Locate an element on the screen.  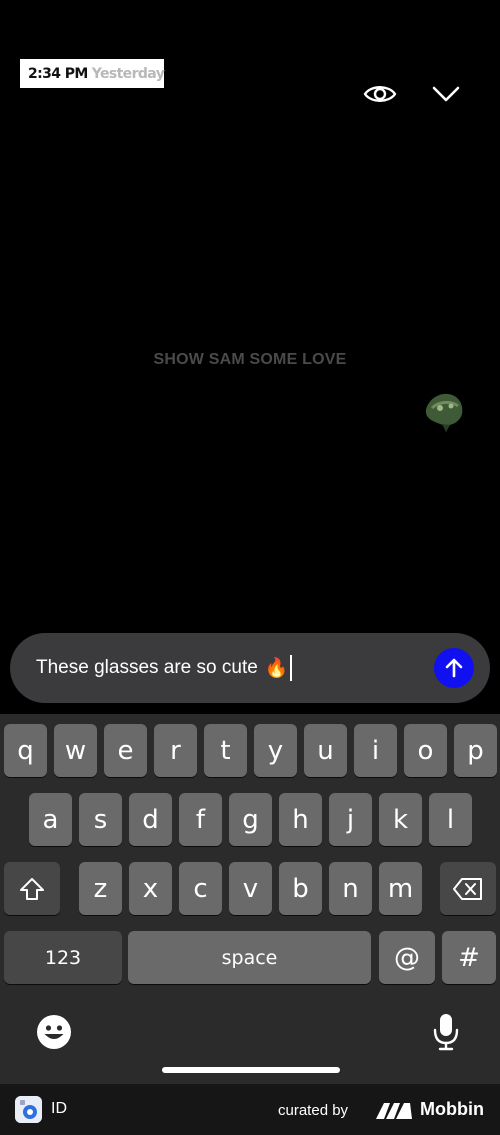
story-prompt: SHOW SAM SOME LOVE is located at coordinates (250, 359).